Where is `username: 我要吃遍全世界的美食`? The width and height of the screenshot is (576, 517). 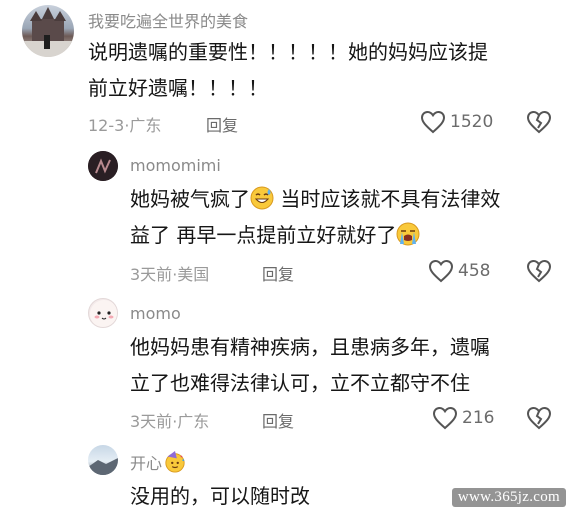
username: 我要吃遍全世界的美食 is located at coordinates (168, 20).